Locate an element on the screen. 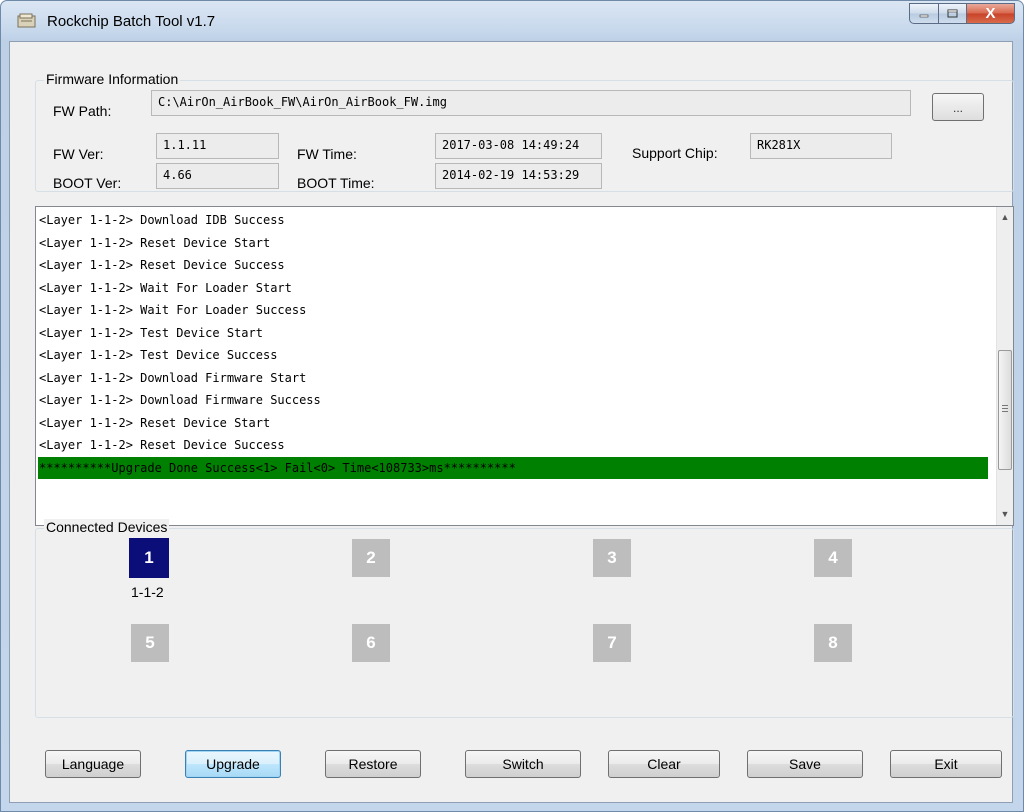  log-line: <Layer 1-1-2> Download Firmware Start is located at coordinates (173, 377).